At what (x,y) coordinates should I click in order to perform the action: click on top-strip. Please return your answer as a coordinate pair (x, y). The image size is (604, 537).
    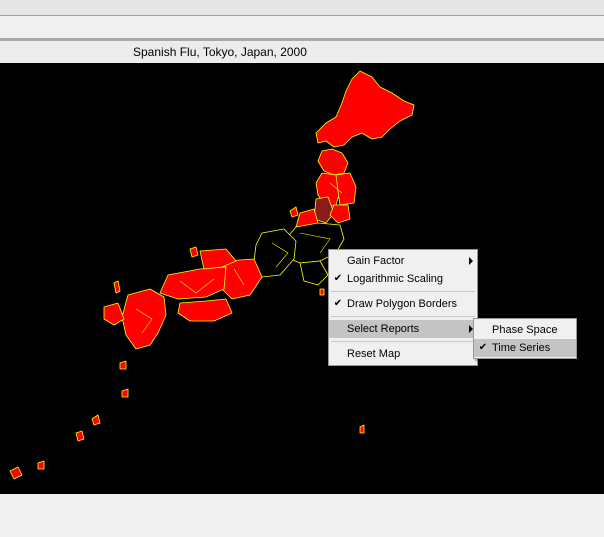
    Looking at the image, I should click on (302, 8).